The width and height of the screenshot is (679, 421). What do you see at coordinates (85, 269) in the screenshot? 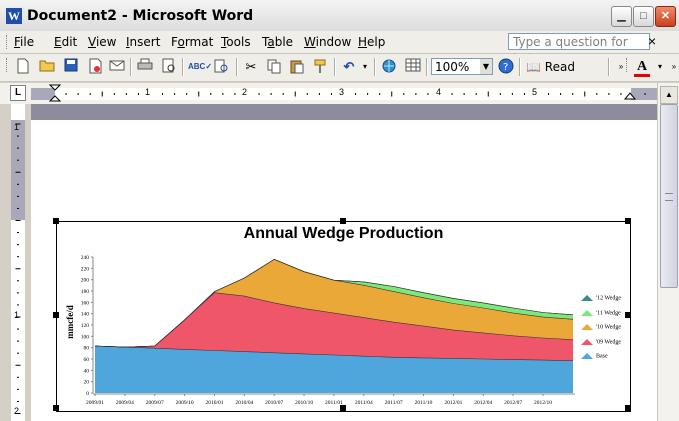
I see `y-tick-label: 220` at bounding box center [85, 269].